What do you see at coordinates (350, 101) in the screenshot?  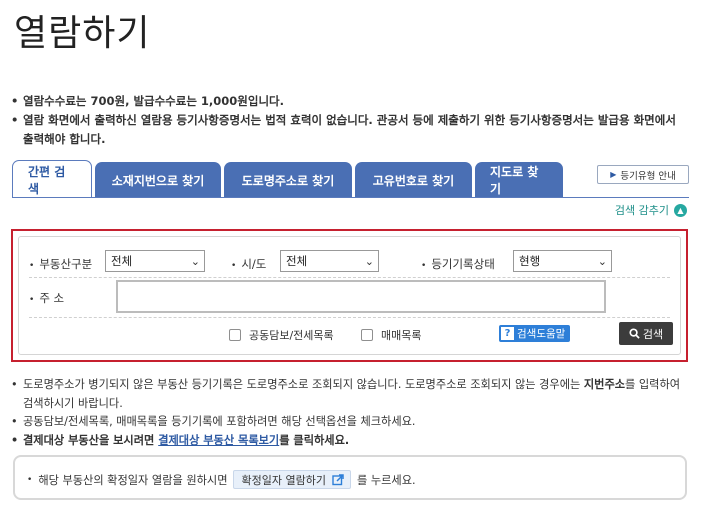 I see `notice-fee: 열람수수료는 700원, 발급수수료는 1,000원입니다.` at bounding box center [350, 101].